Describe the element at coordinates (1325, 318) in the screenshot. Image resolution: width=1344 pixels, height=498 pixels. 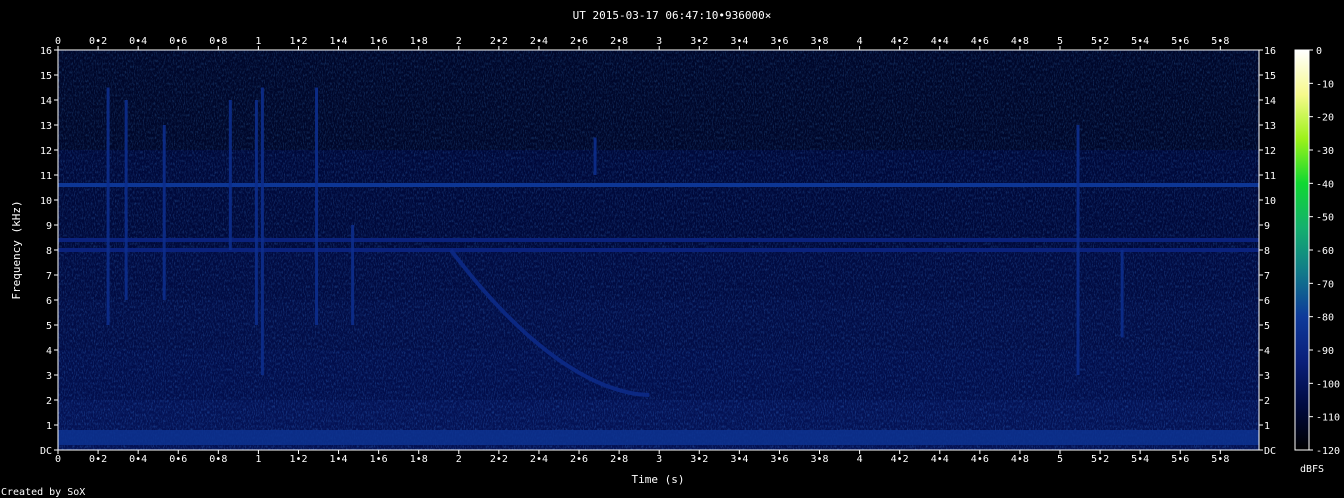
I see `colorbar-tick-label: -80` at that location.